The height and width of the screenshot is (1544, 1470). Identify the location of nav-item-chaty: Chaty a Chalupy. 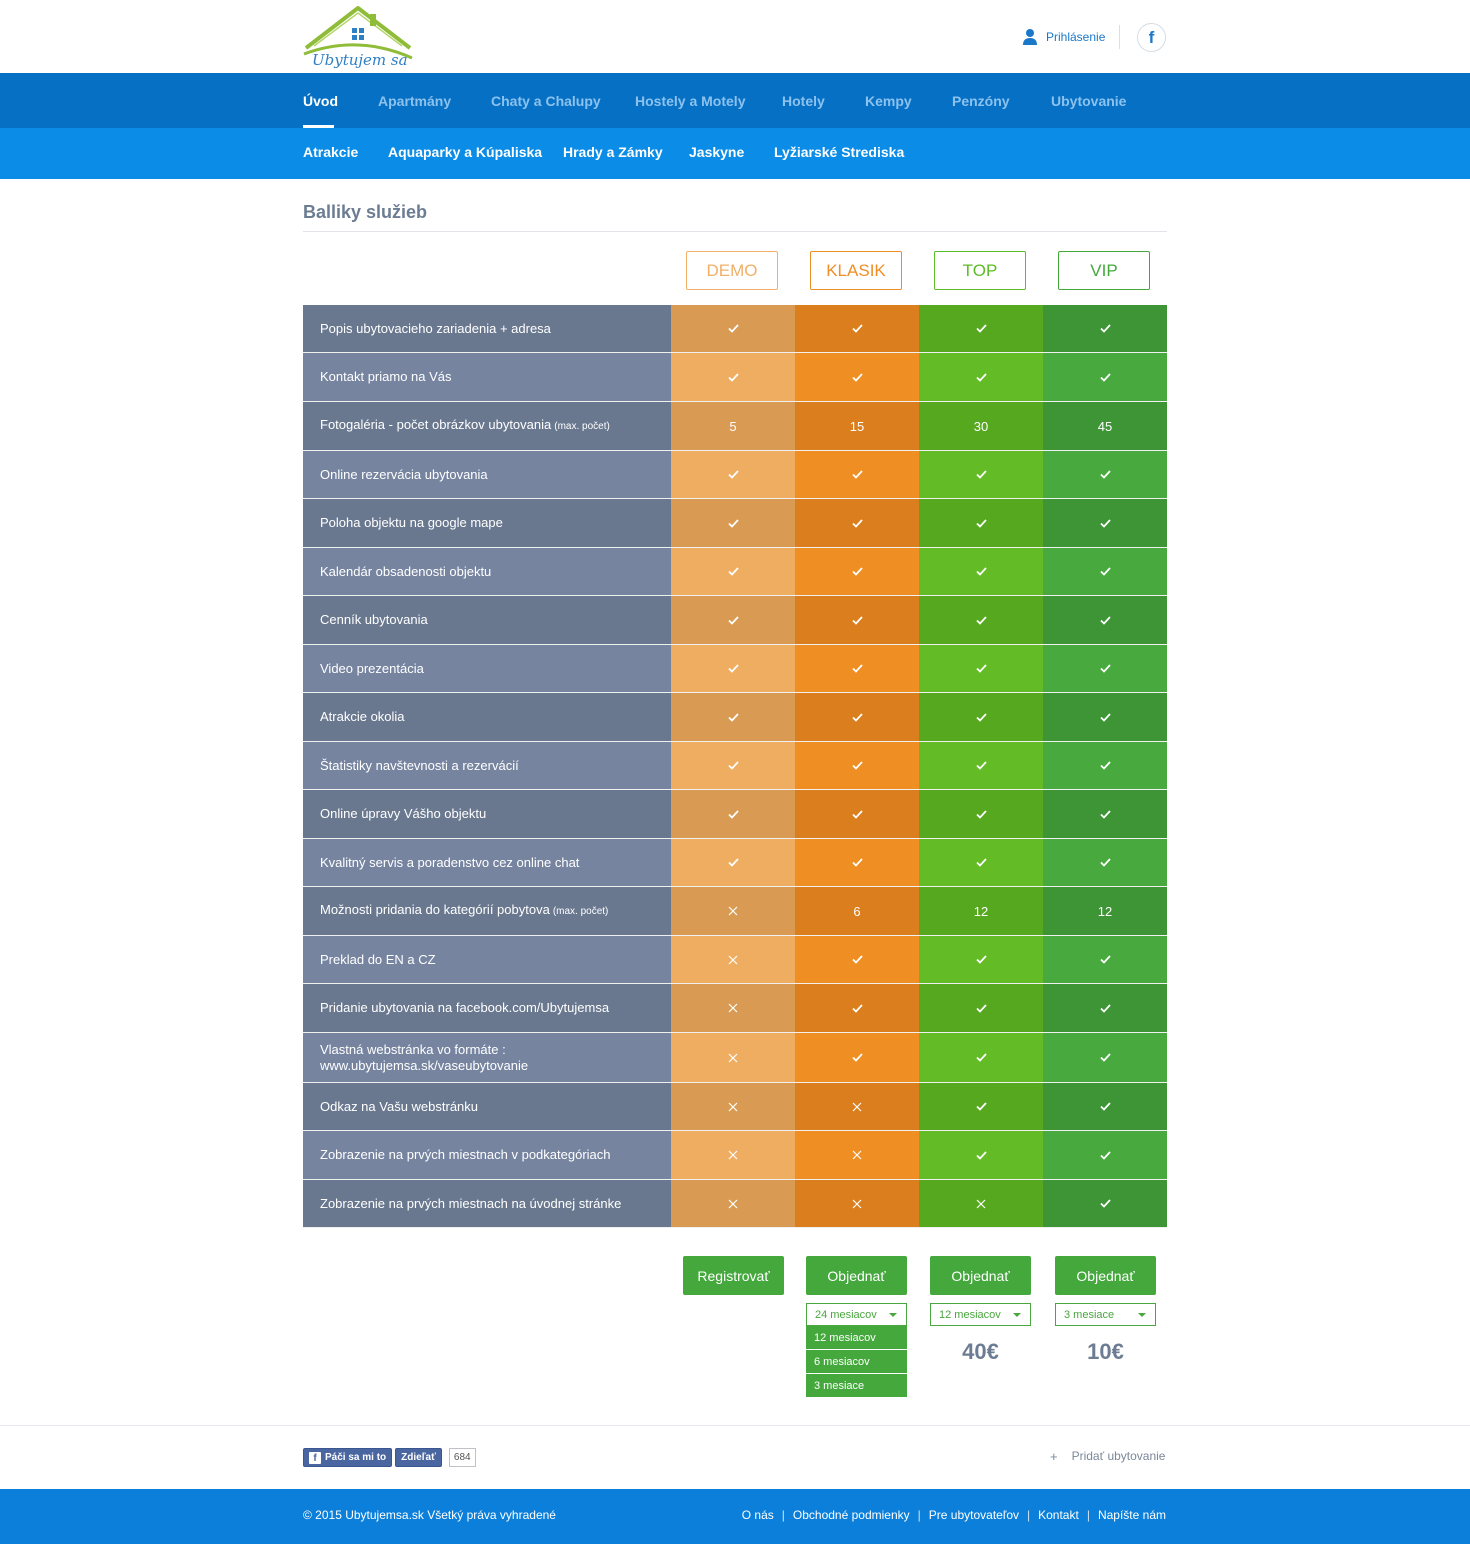
(546, 101).